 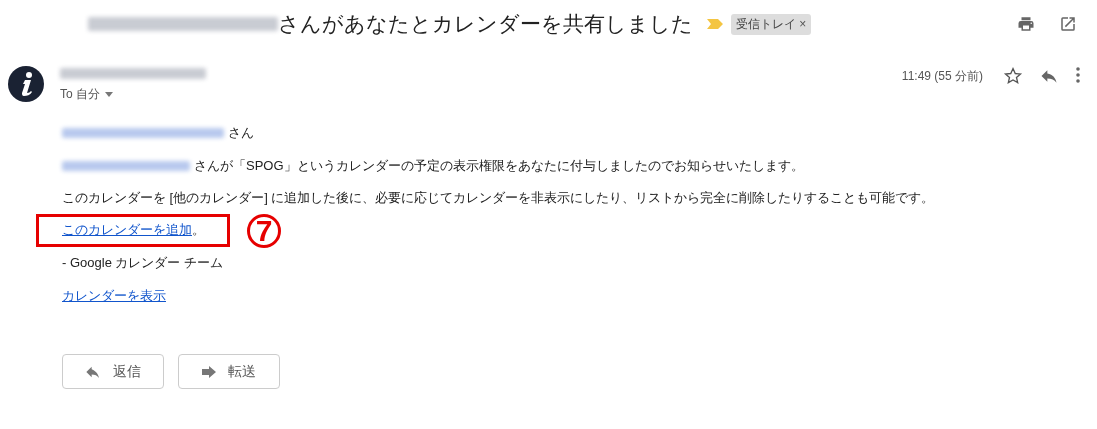 What do you see at coordinates (715, 24) in the screenshot?
I see `importance-marker-icon` at bounding box center [715, 24].